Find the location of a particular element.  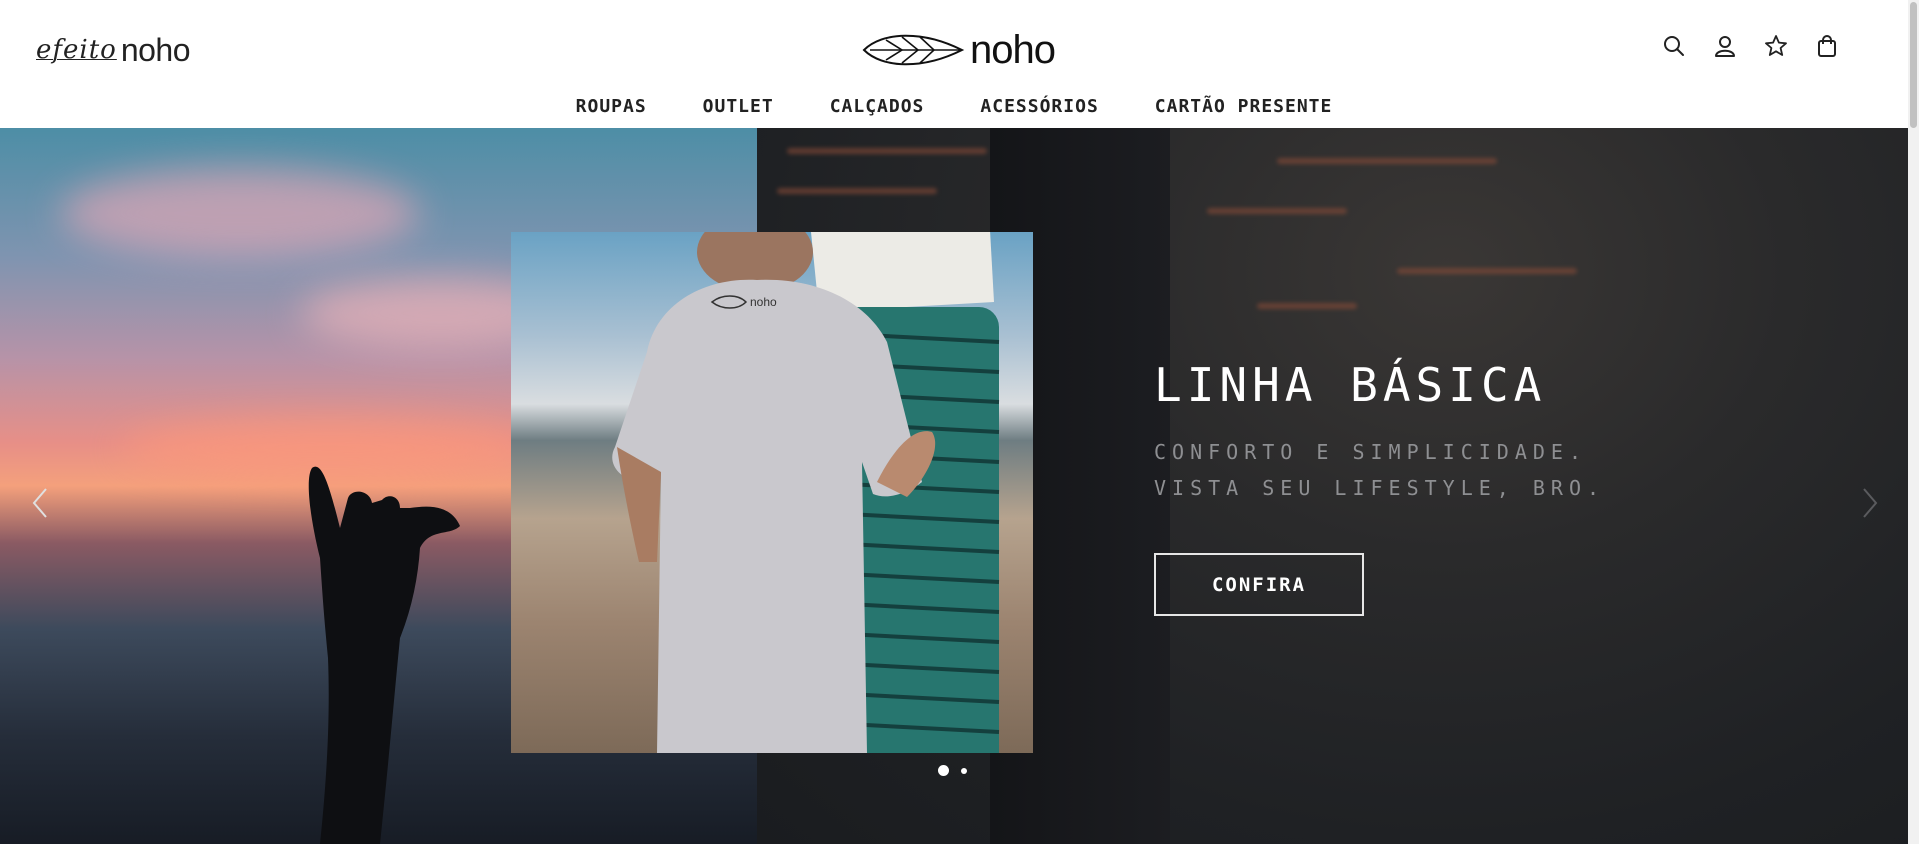

nav-item-cartao-presente: CARTÃO PRESENTE is located at coordinates (1244, 106).